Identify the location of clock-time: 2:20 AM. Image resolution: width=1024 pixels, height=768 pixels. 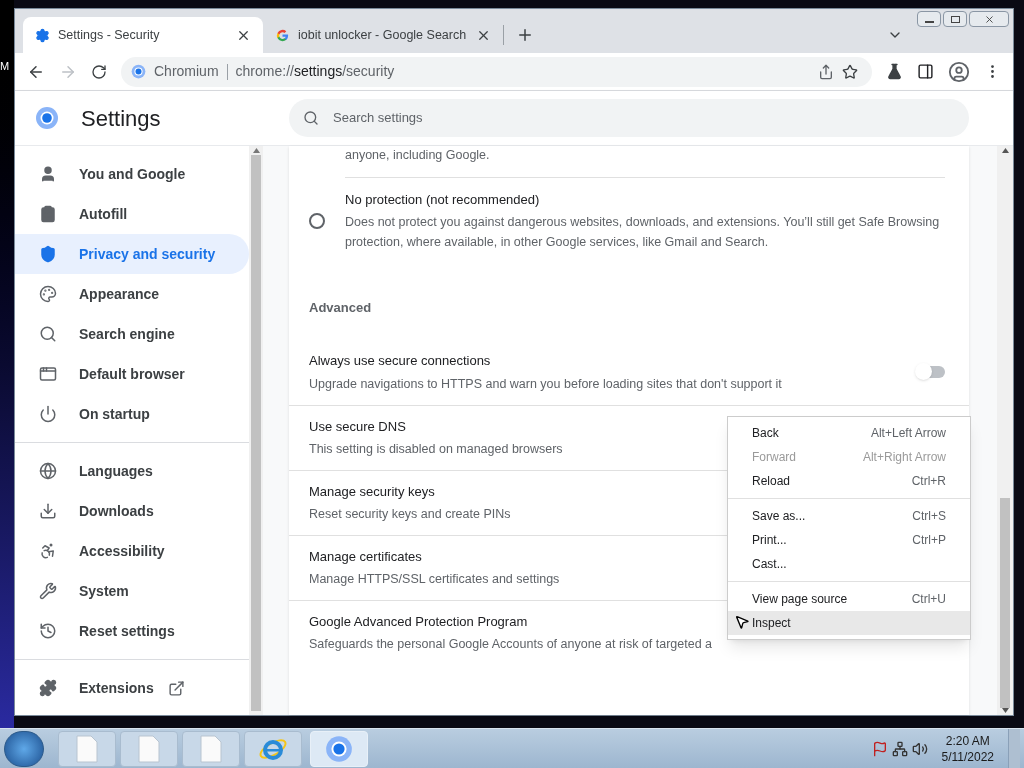
(967, 740).